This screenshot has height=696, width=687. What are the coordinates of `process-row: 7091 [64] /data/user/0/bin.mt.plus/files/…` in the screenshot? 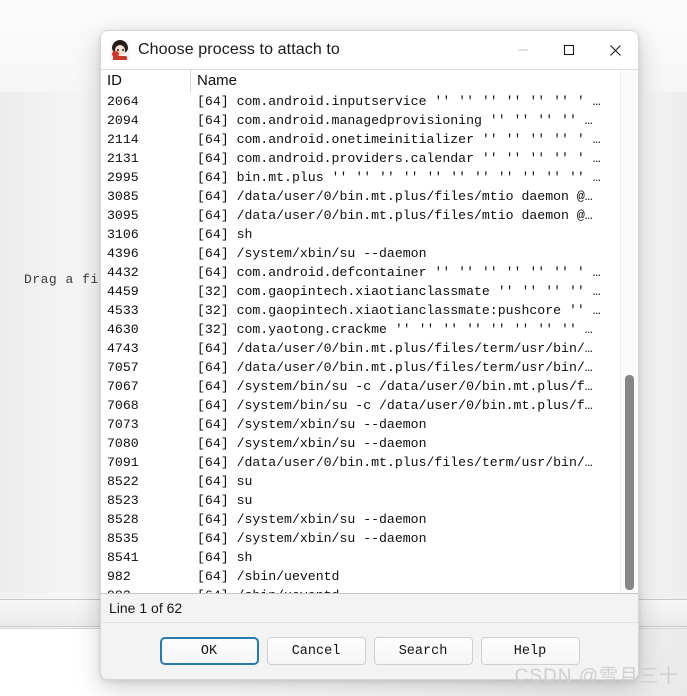 It's located at (360, 462).